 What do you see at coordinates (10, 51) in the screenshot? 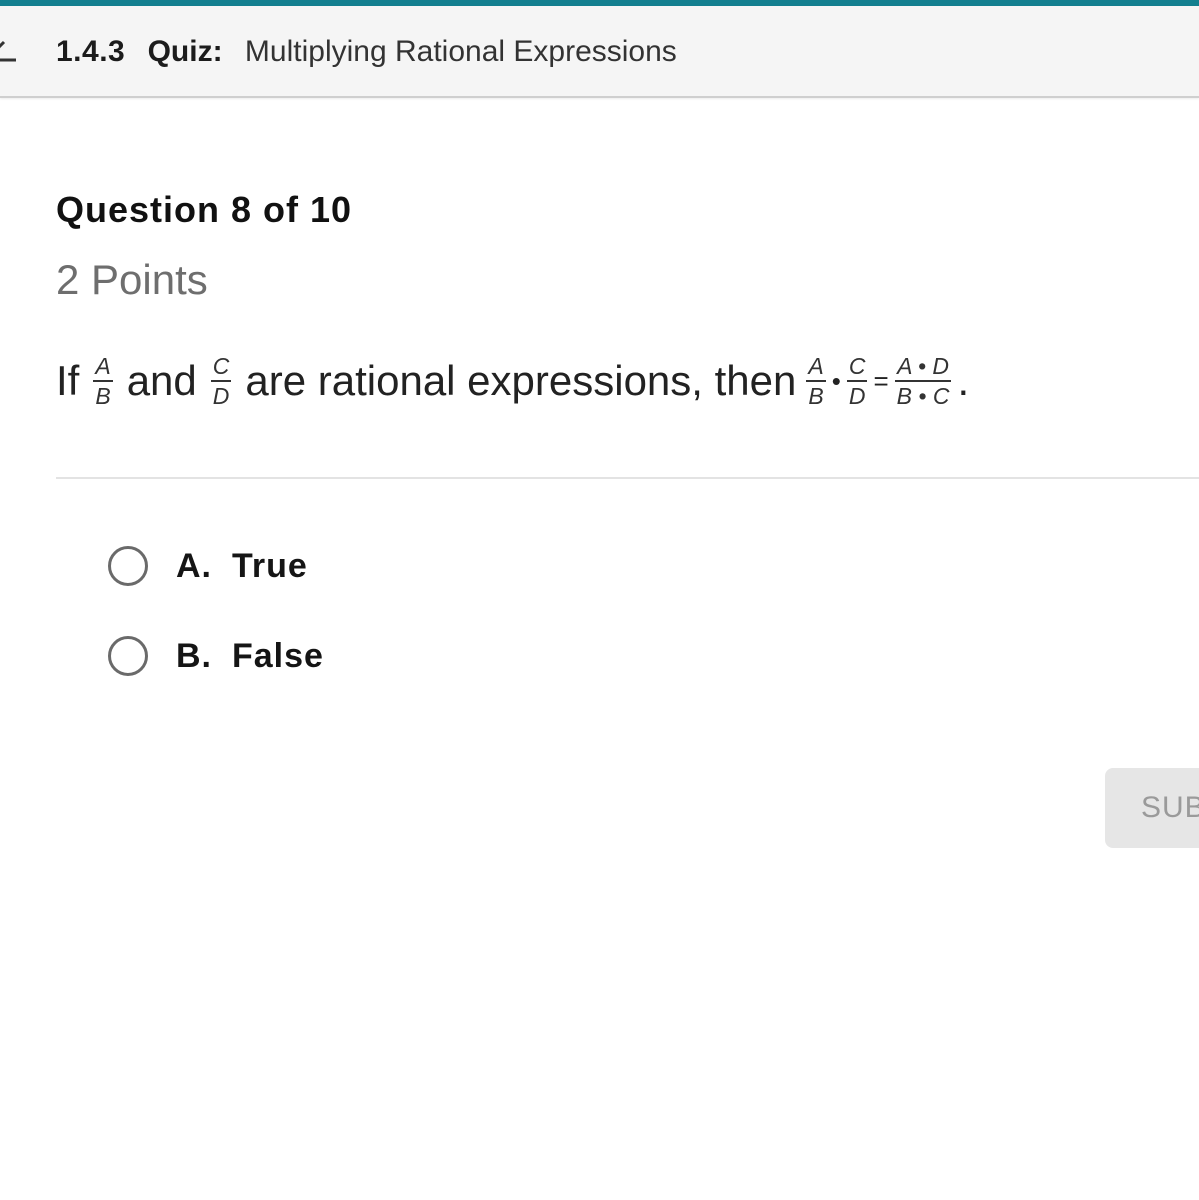
I see `back-arrow-icon` at bounding box center [10, 51].